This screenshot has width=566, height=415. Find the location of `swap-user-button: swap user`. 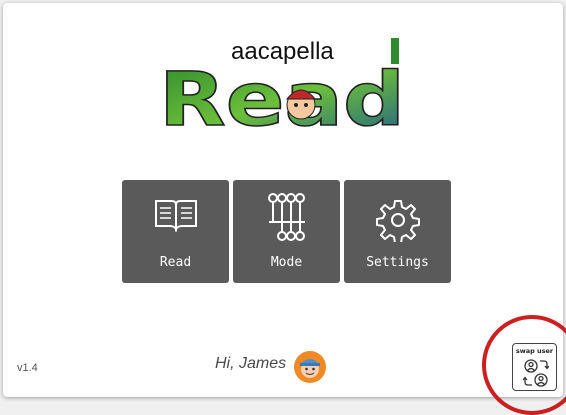

swap-user-button: swap user is located at coordinates (534, 367).